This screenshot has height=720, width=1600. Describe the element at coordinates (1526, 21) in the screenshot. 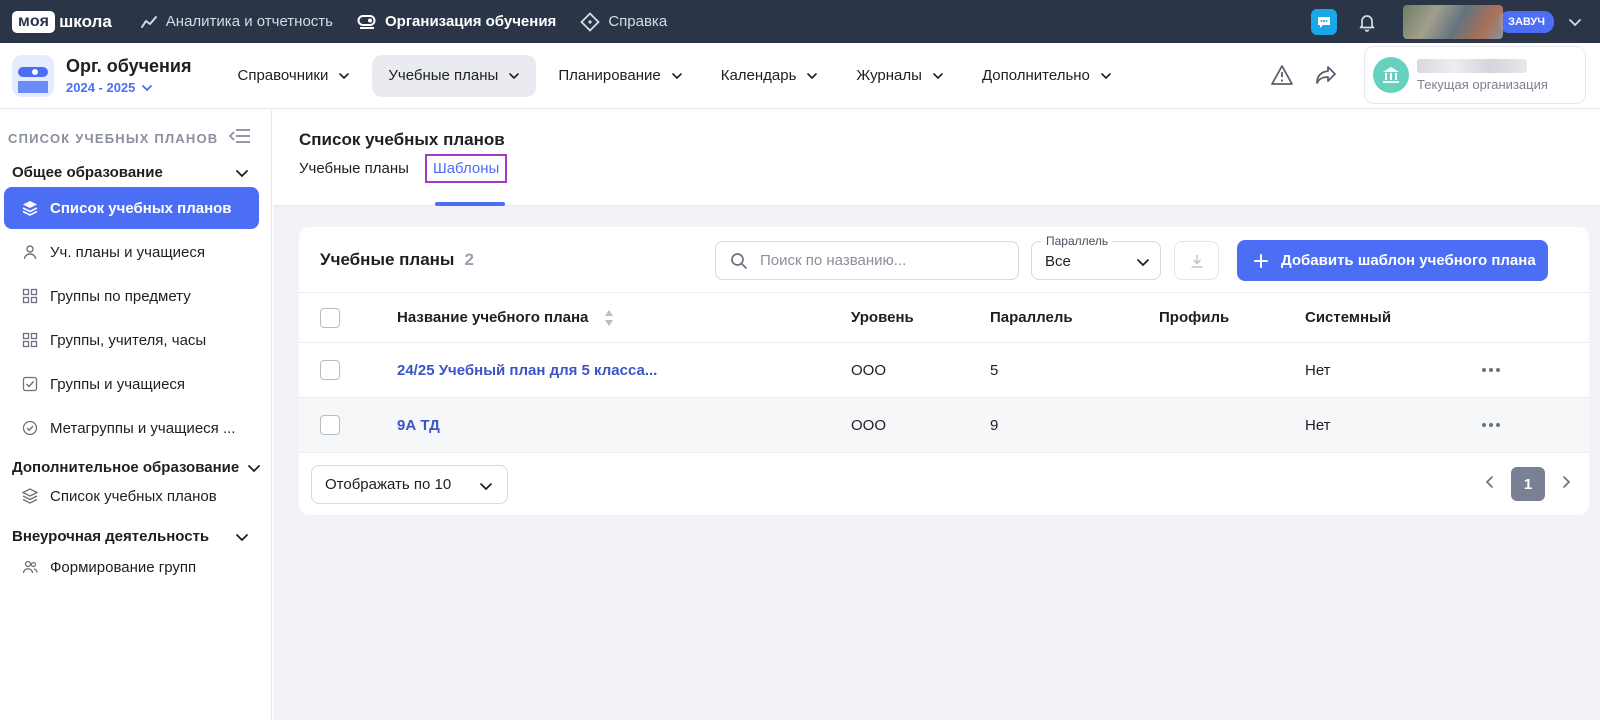

I see `role-badge: ЗАВУЧ` at that location.